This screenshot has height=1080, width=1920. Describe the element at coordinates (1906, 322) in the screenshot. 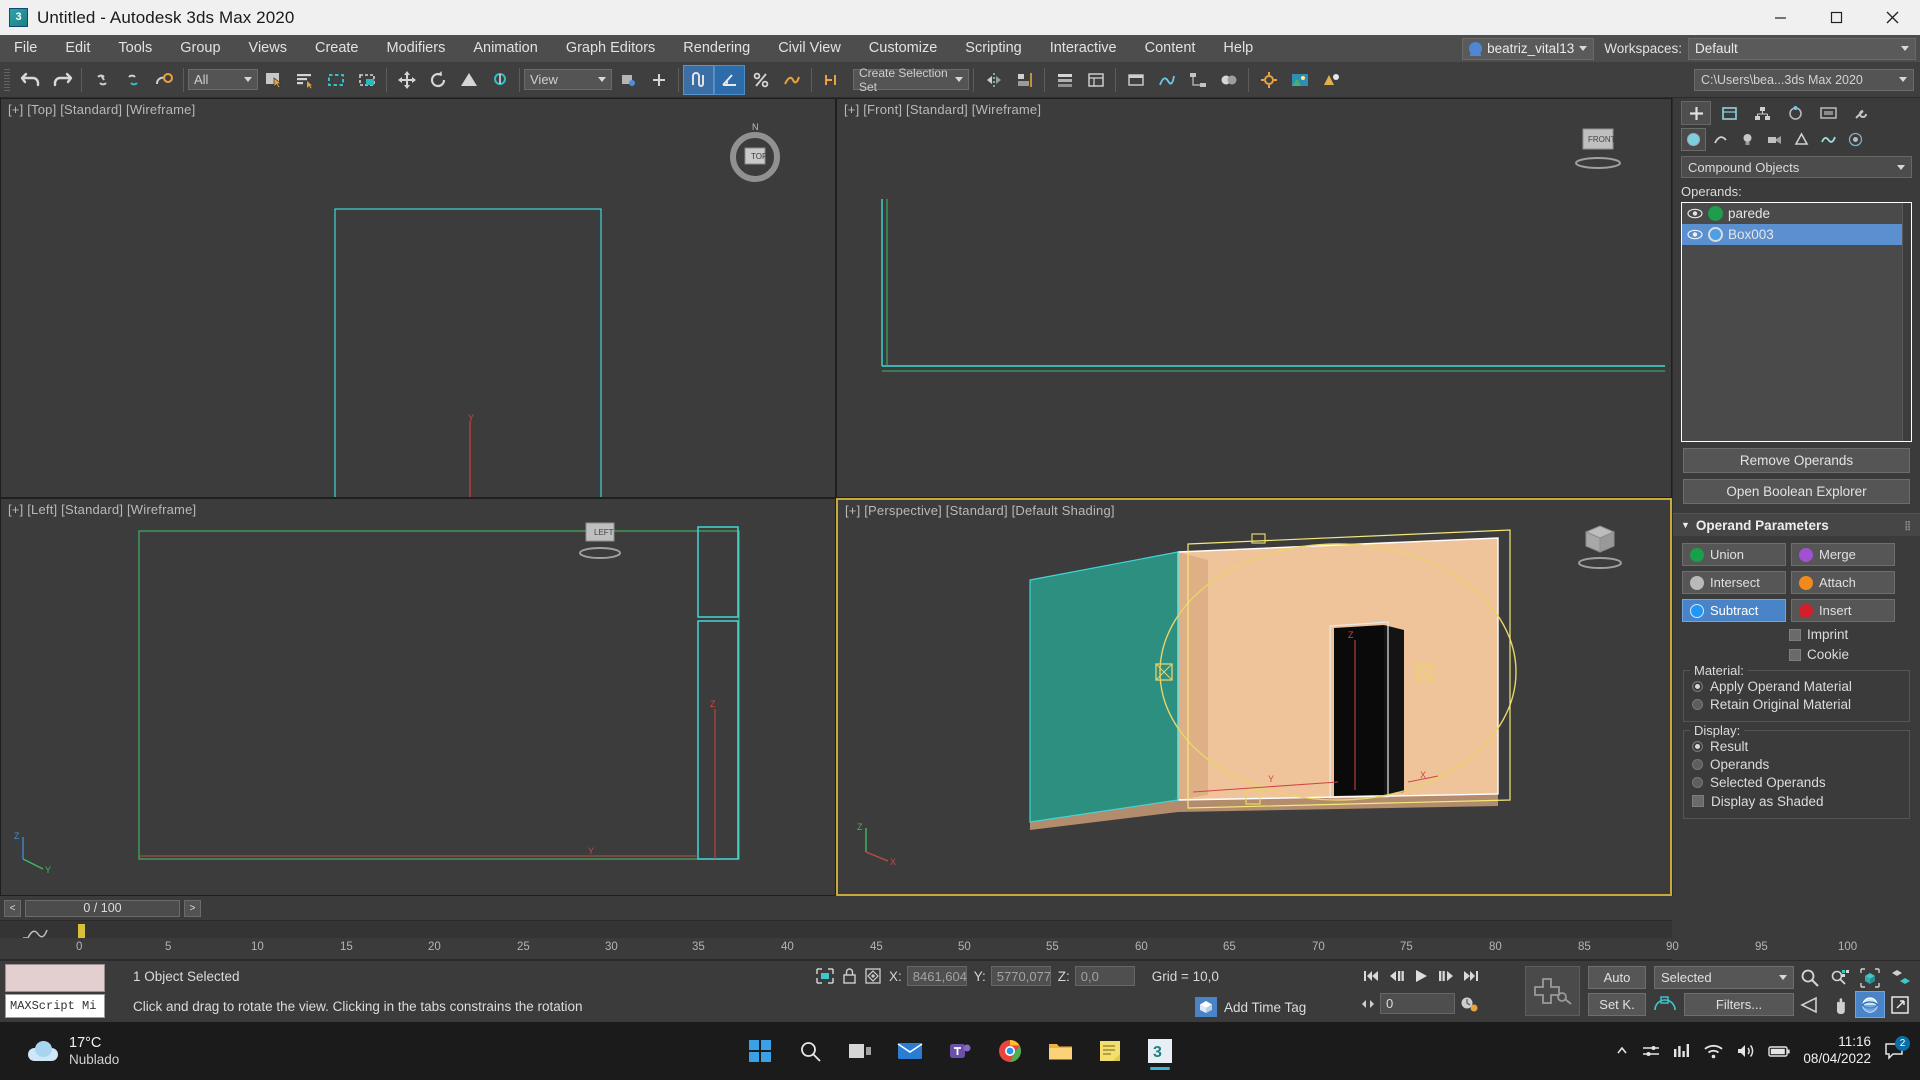

I see `operands-scrollbar` at that location.